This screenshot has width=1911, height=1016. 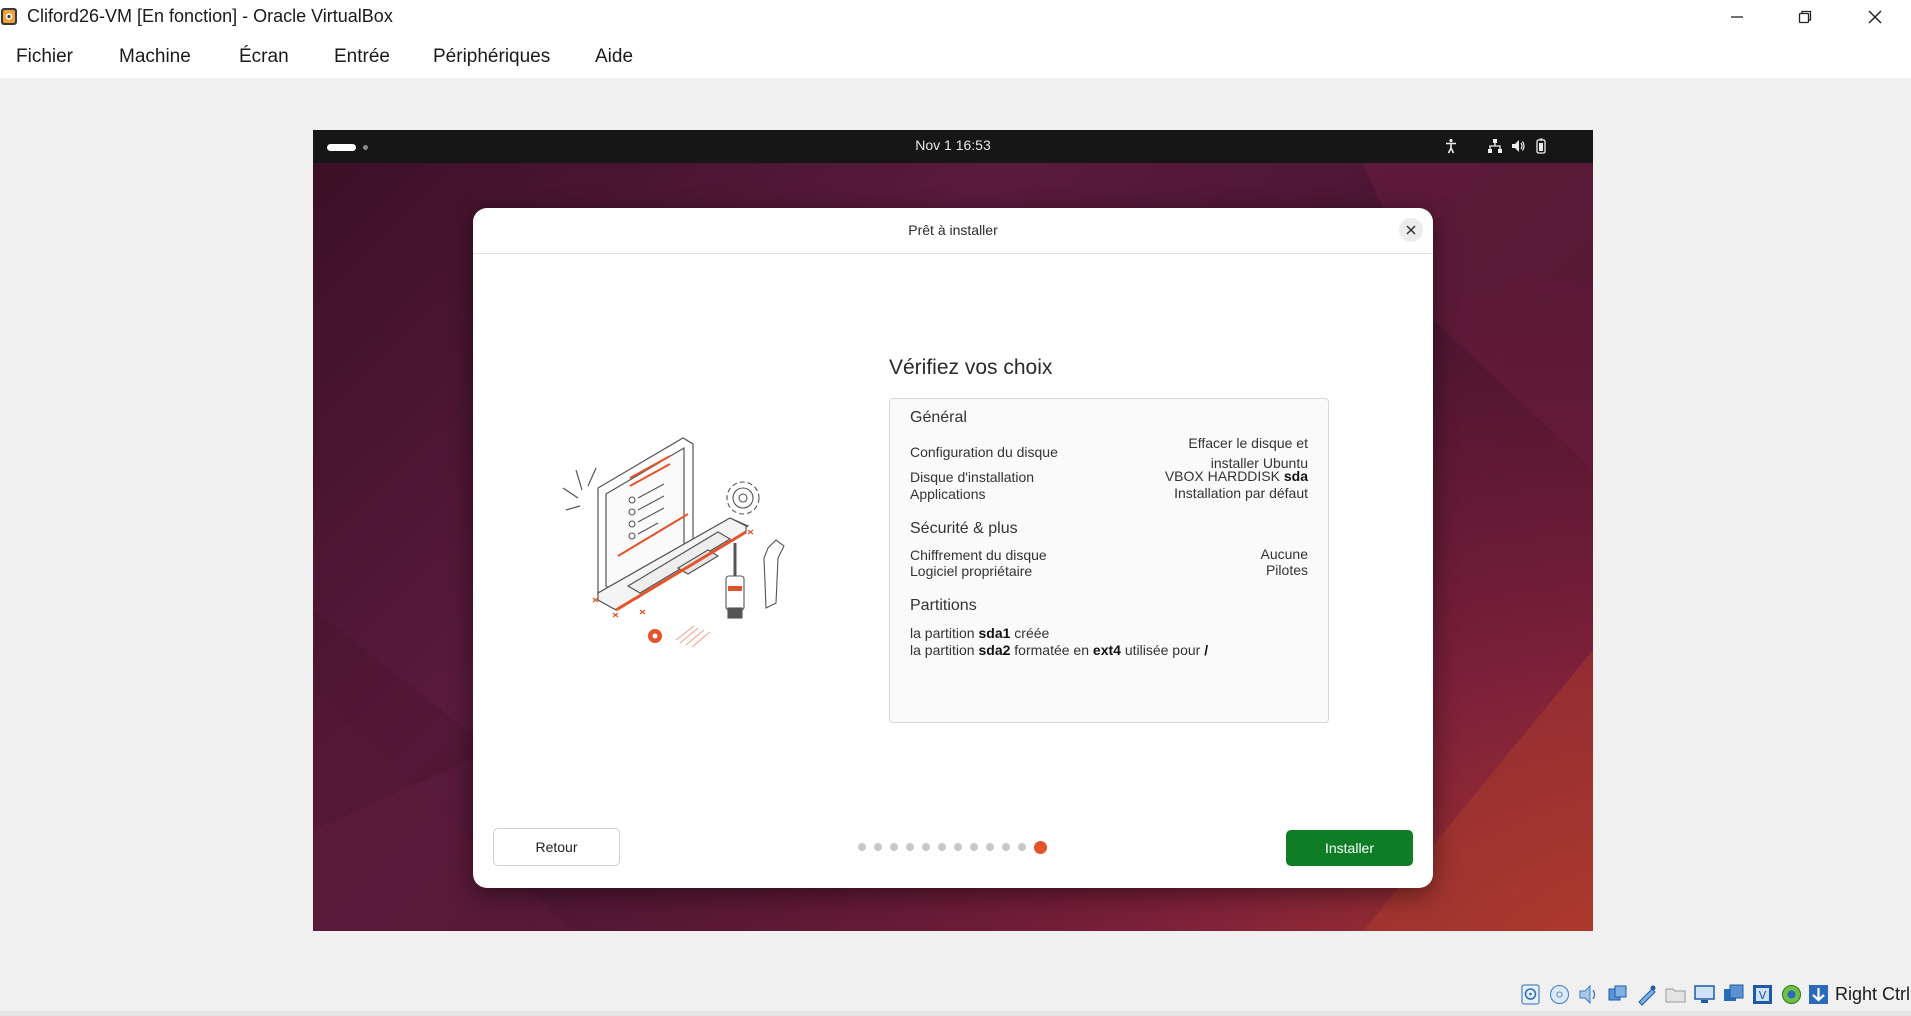 I want to click on accessibility-icon, so click(x=1451, y=146).